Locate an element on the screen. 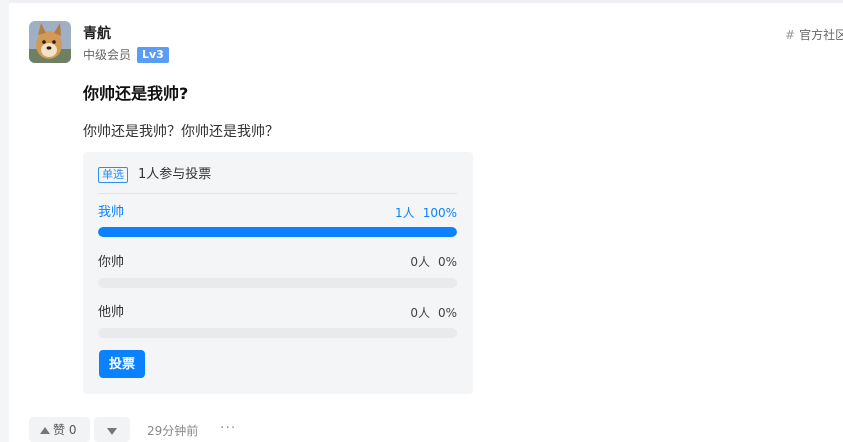  poll-option-stats: 1人 100% is located at coordinates (426, 213).